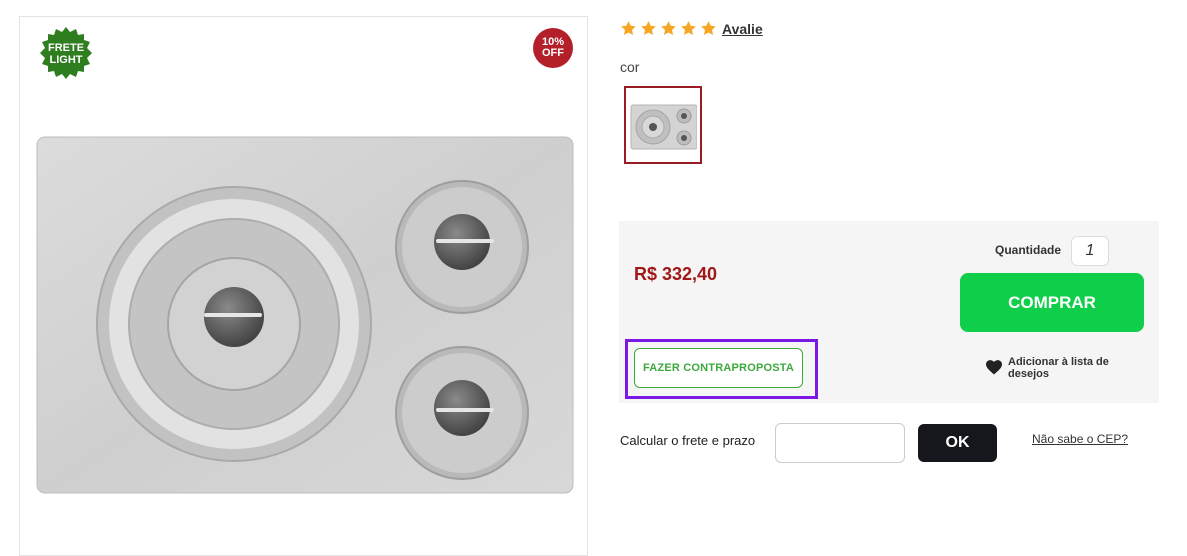 The image size is (1187, 556). I want to click on quantity-label: Quantidade, so click(1028, 250).